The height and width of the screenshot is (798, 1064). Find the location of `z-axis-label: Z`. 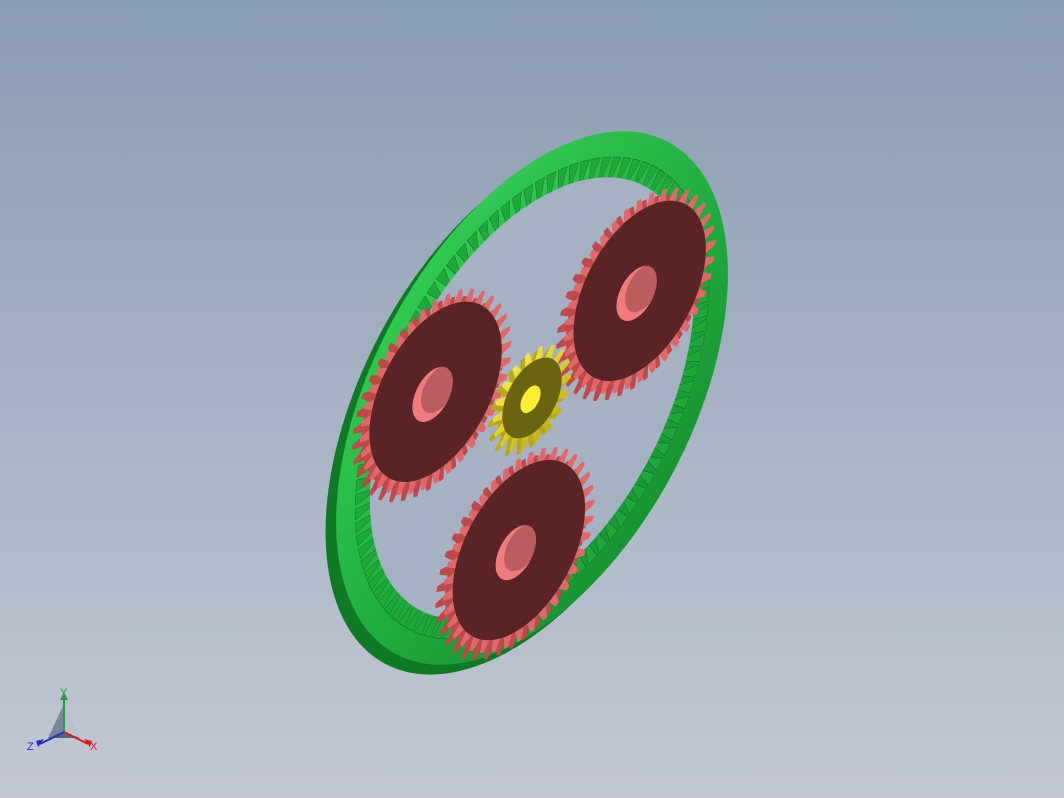

z-axis-label: Z is located at coordinates (30, 747).